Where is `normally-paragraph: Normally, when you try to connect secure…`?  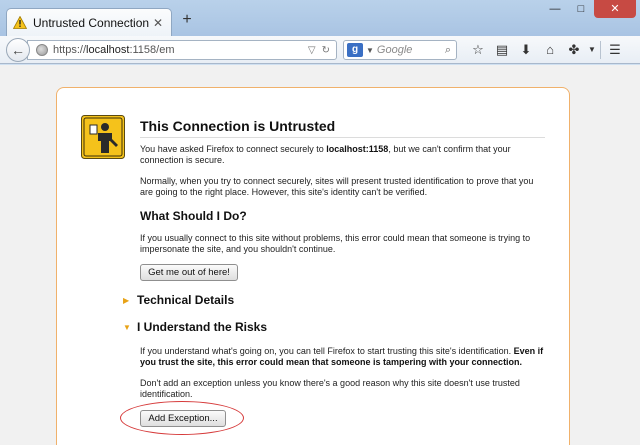
normally-paragraph: Normally, when you try to connect secure… is located at coordinates (337, 186).